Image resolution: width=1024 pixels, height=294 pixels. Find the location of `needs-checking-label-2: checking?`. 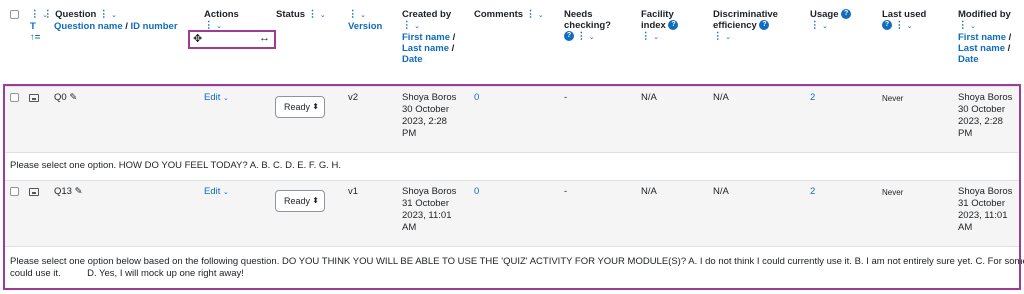

needs-checking-label-2: checking? is located at coordinates (587, 25).